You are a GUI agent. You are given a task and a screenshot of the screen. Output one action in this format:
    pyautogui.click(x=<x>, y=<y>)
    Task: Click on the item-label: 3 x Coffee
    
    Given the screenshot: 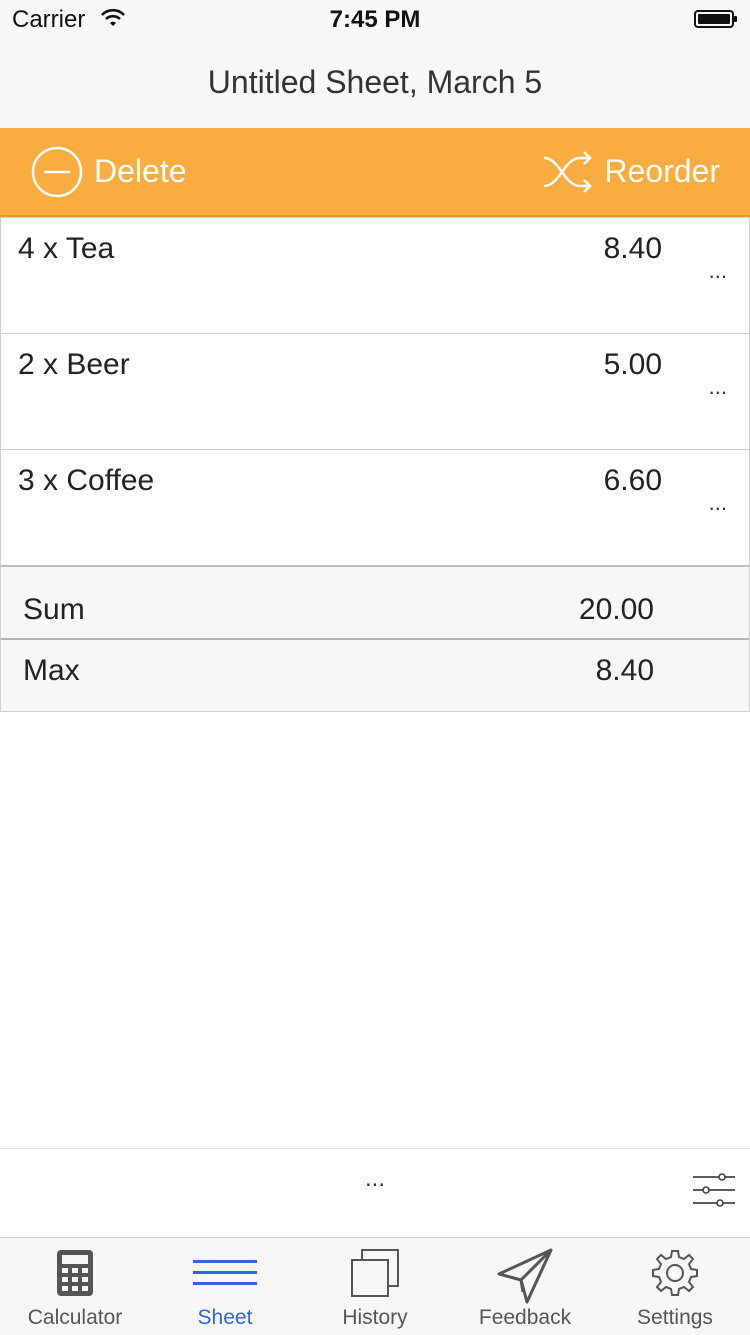 What is the action you would take?
    pyautogui.click(x=86, y=480)
    